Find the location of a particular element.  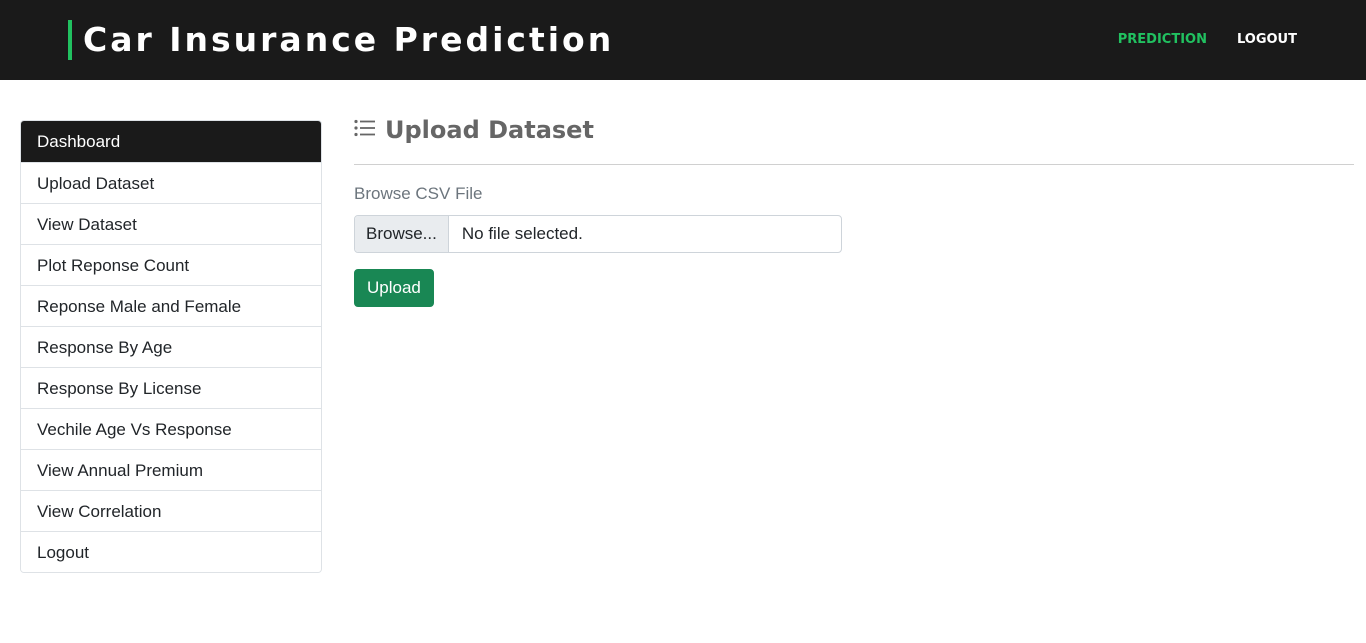

nav-link-logout: LOGOUT is located at coordinates (1267, 40).